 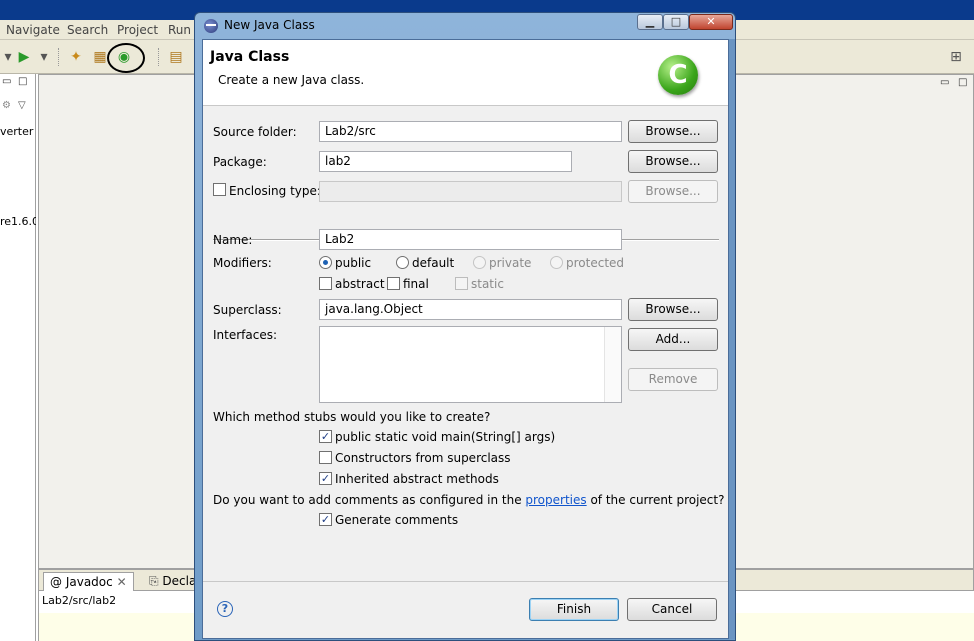 I want to click on protected-radio-label: protected, so click(x=595, y=263).